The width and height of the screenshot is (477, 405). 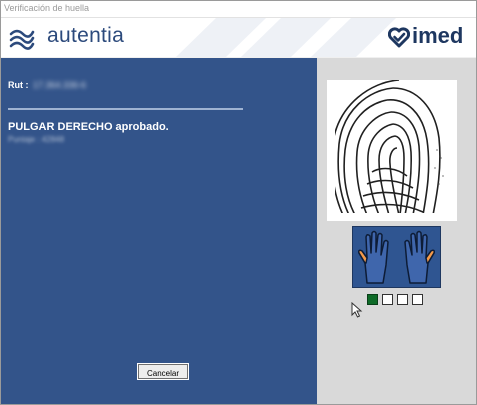 I want to click on status-message: PULGAR DERECHO aprobado., so click(x=88, y=127).